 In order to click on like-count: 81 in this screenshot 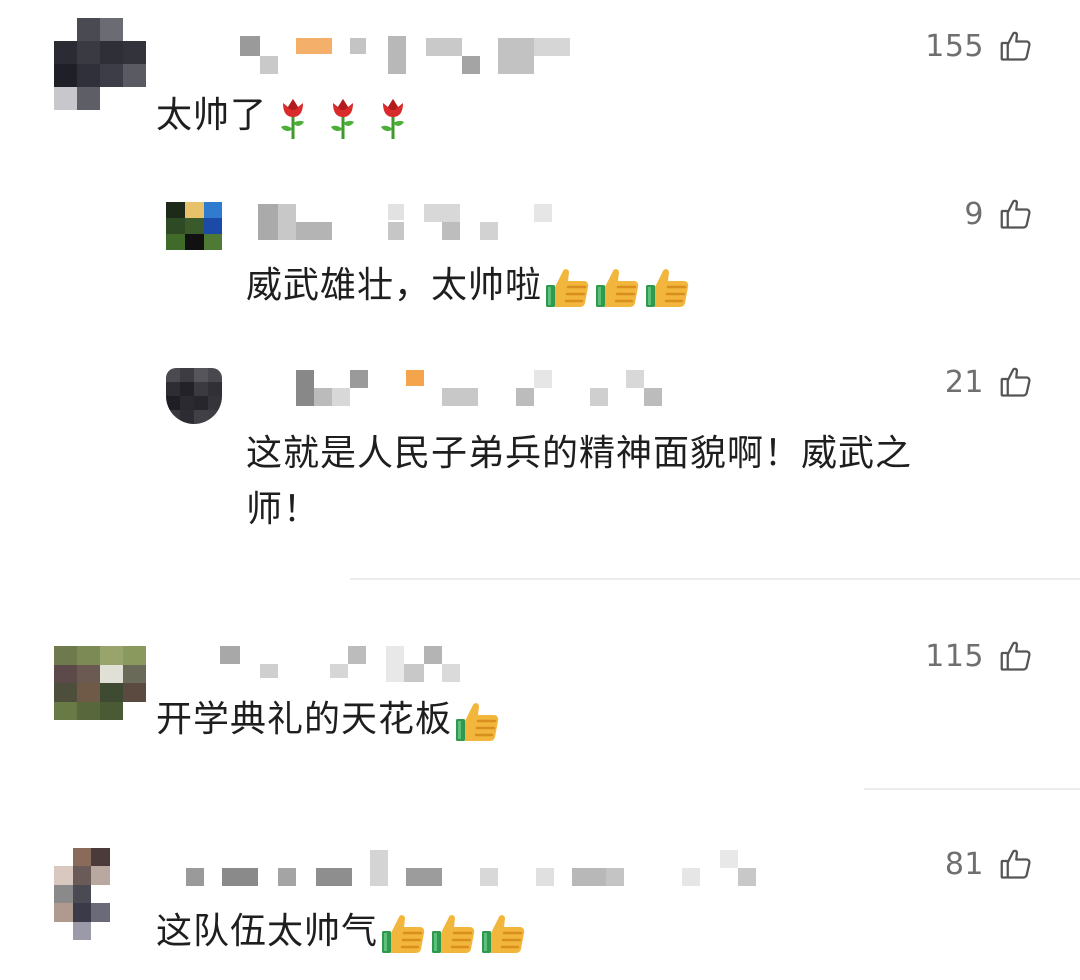, I will do `click(964, 864)`.